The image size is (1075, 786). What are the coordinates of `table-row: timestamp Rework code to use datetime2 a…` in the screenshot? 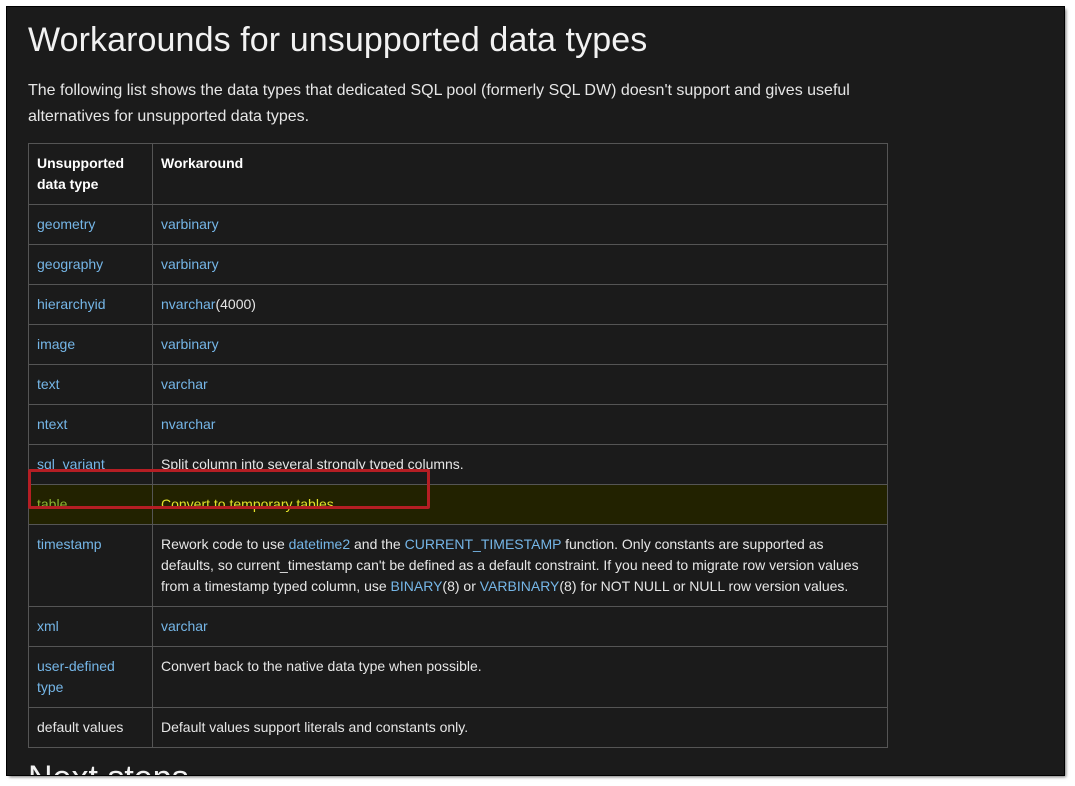 It's located at (458, 565).